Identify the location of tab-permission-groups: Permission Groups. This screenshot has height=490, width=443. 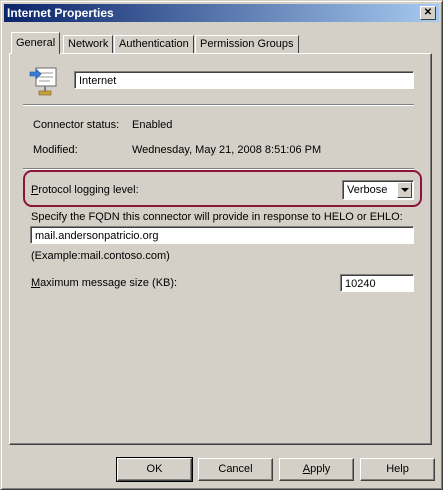
(247, 44).